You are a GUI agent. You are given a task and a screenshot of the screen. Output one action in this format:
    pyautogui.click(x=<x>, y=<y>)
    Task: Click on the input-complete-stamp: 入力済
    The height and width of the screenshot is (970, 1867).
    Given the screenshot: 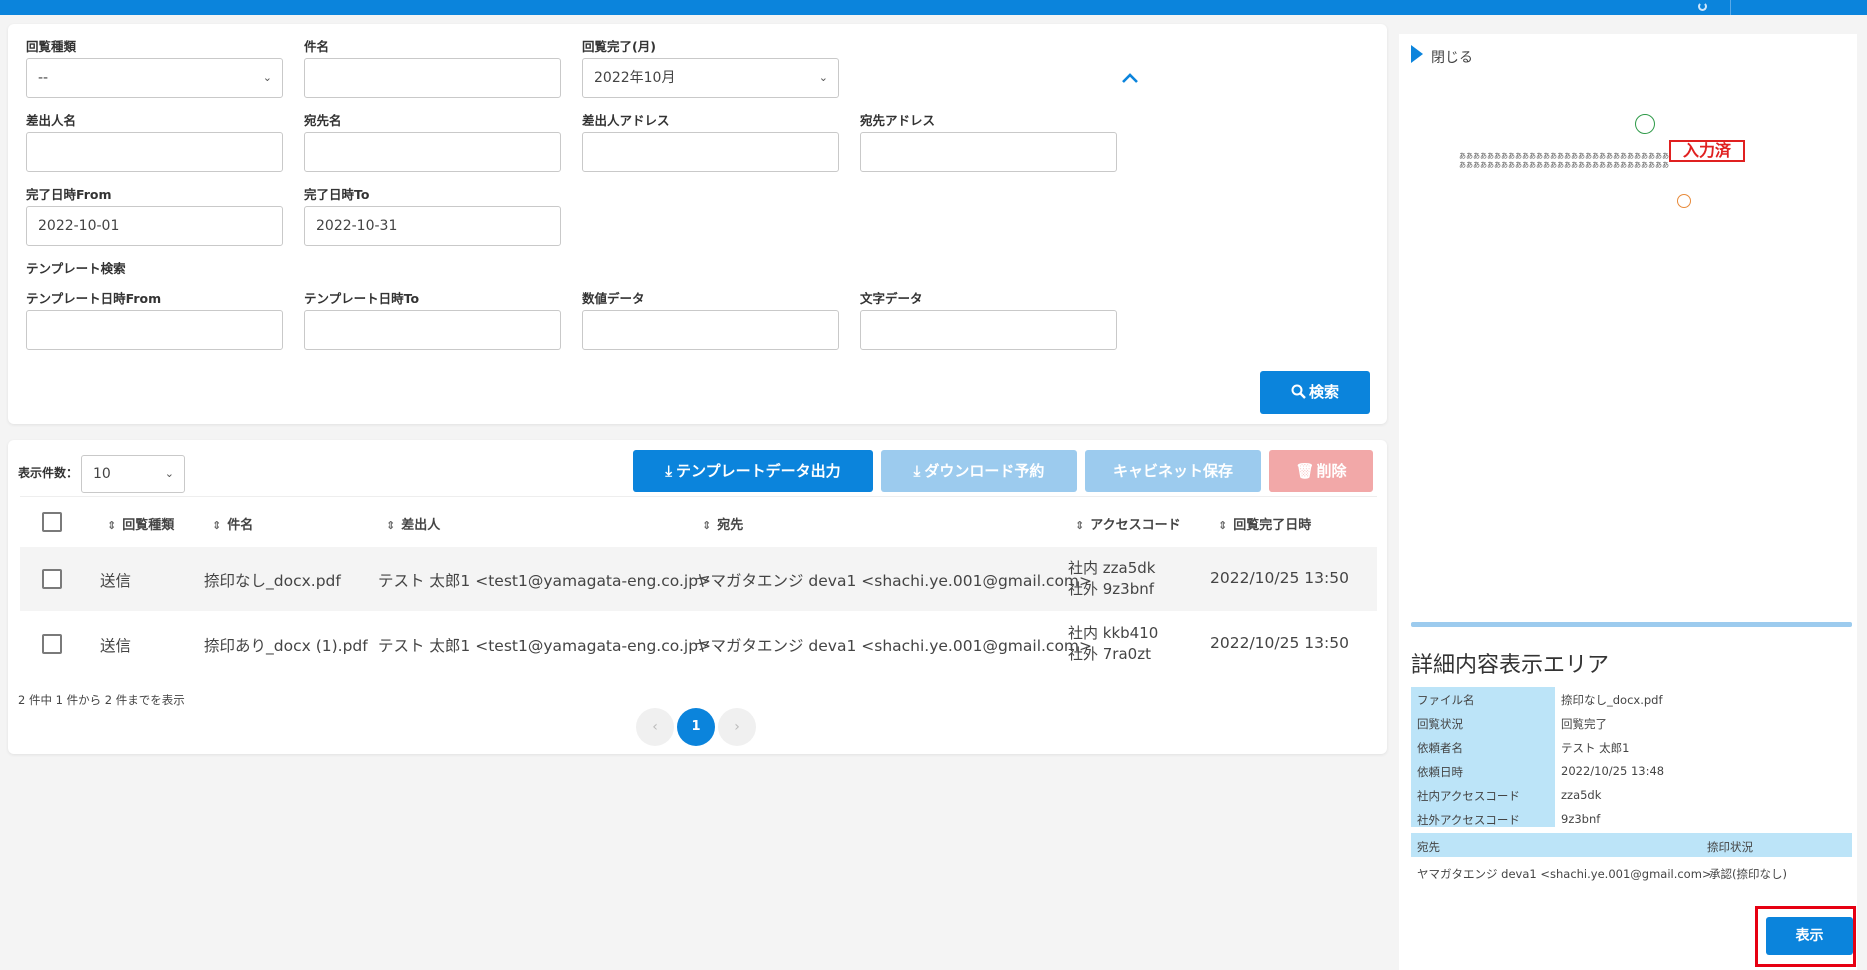 What is the action you would take?
    pyautogui.click(x=1707, y=151)
    